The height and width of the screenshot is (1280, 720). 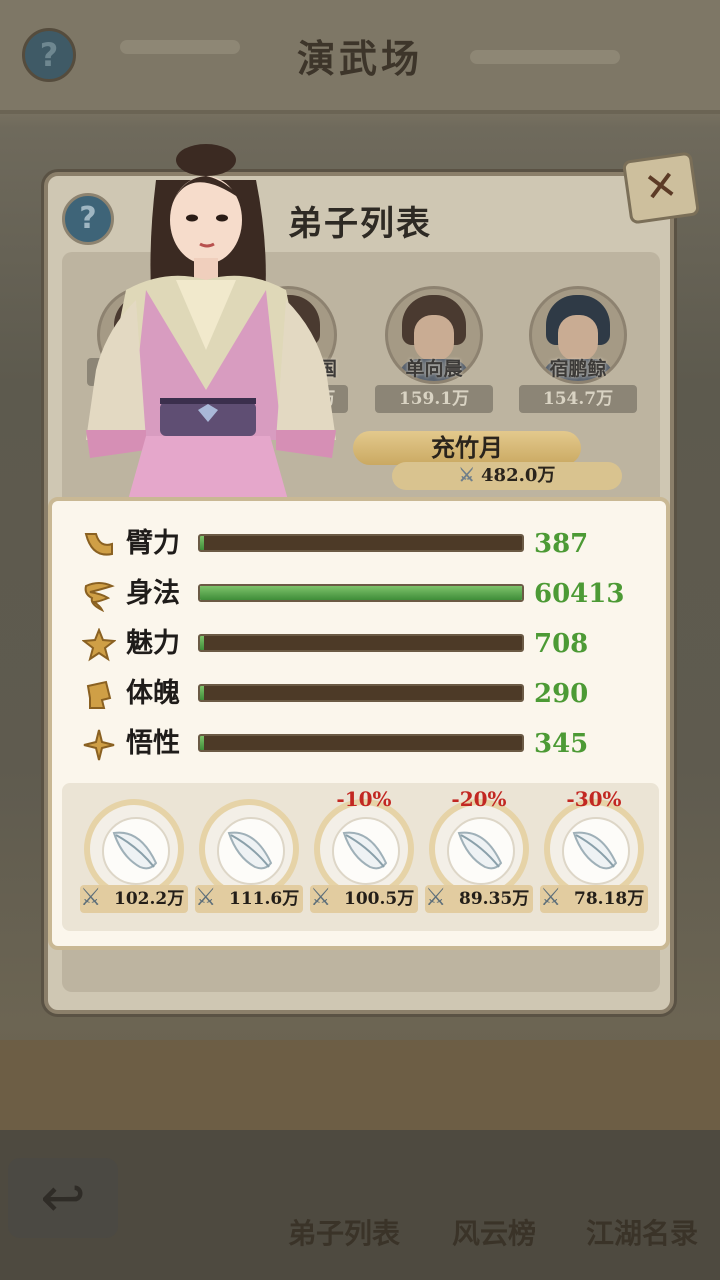 What do you see at coordinates (153, 693) in the screenshot?
I see `stat-label: 体魄` at bounding box center [153, 693].